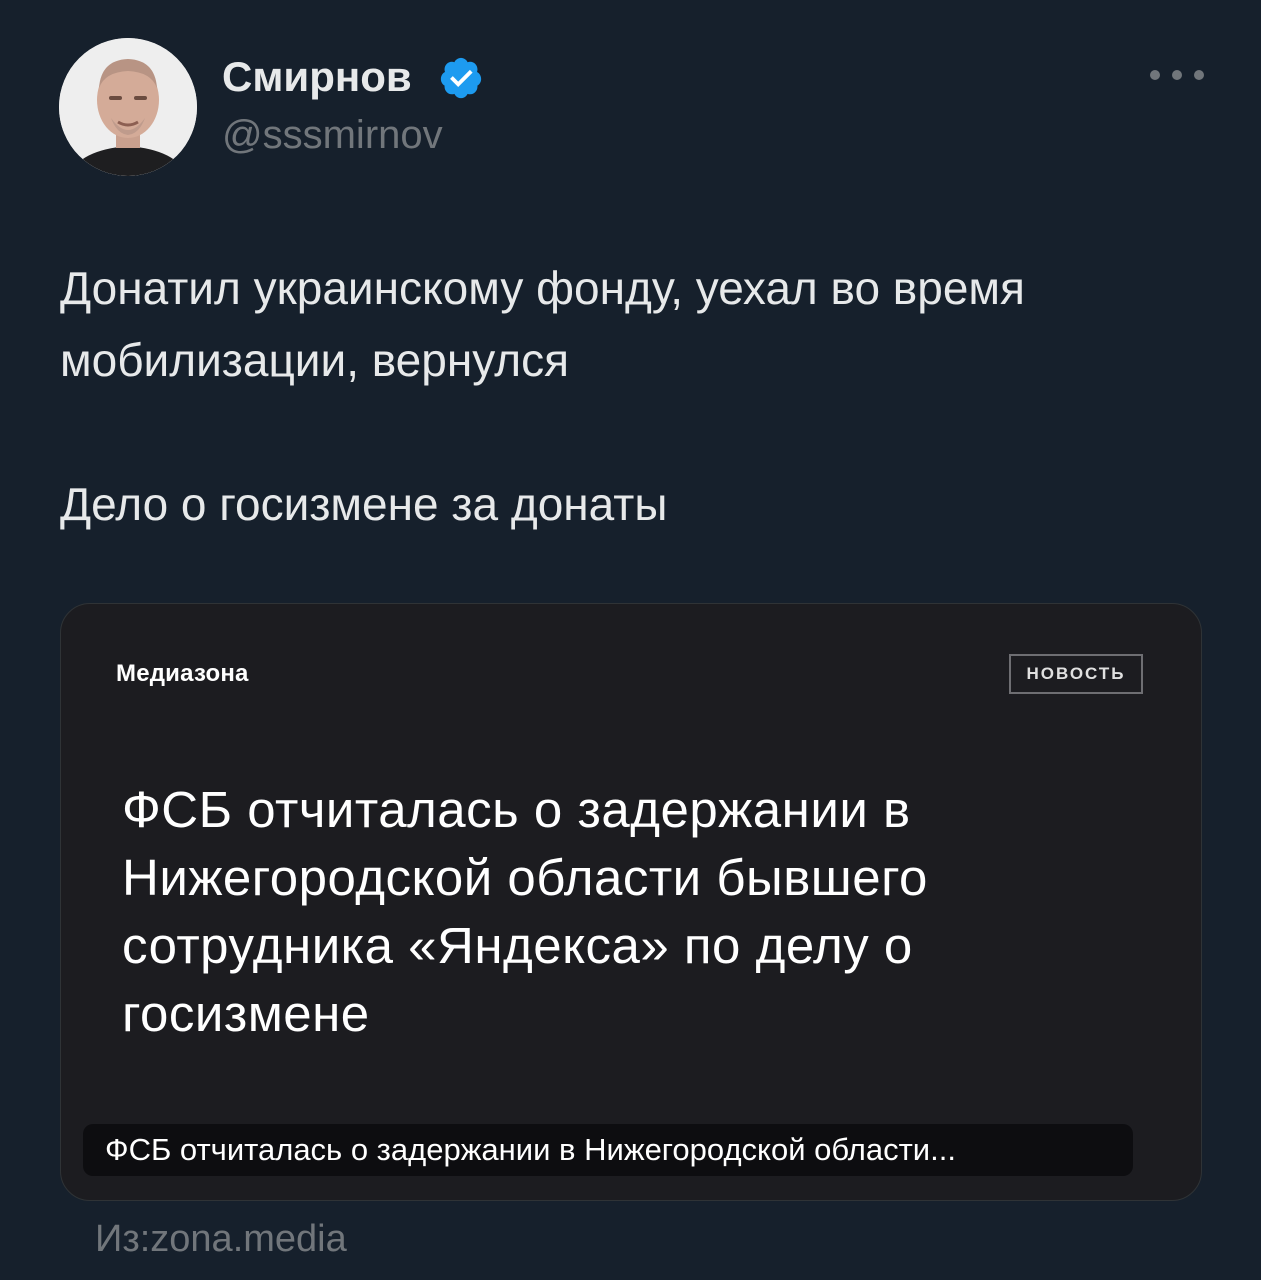 This screenshot has height=1280, width=1261. Describe the element at coordinates (364, 504) in the screenshot. I see `tweet-text-line: Дело о госизмене за донаты` at that location.